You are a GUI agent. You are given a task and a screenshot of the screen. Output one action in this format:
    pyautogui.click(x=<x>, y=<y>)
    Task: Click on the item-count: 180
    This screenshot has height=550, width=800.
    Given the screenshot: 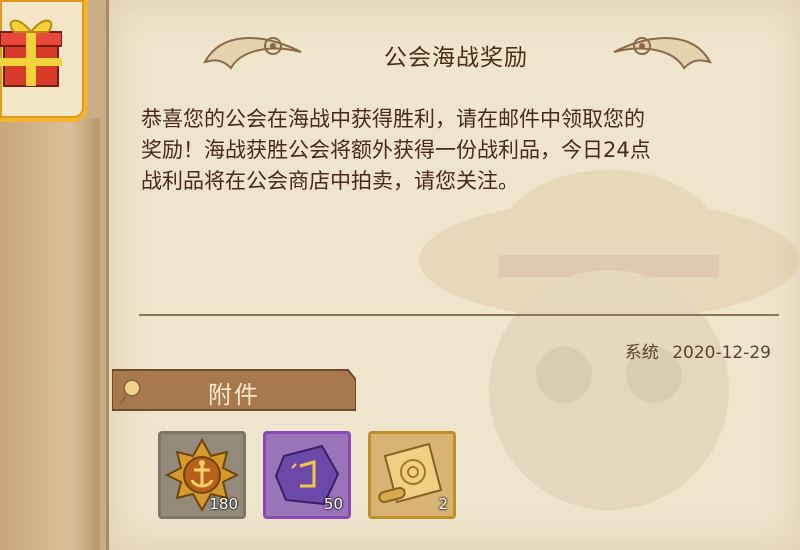 What is the action you would take?
    pyautogui.click(x=223, y=504)
    